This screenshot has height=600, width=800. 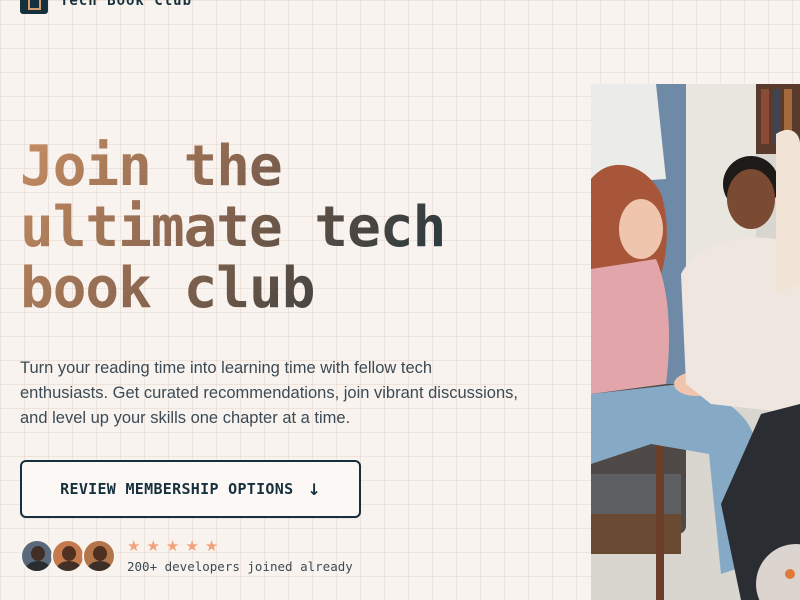 What do you see at coordinates (240, 546) in the screenshot?
I see `rating-stars: ★ ★ ★ ★ ★` at bounding box center [240, 546].